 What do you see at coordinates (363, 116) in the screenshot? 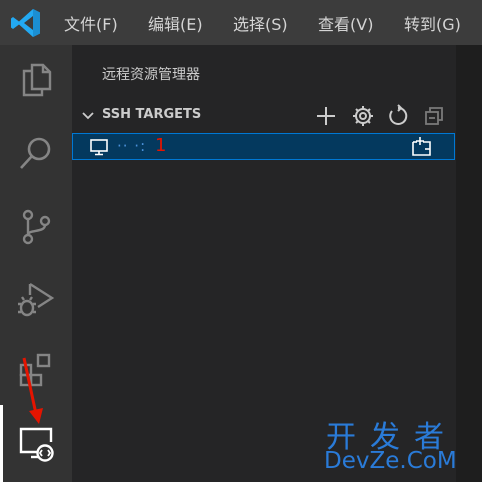
I see `gear-icon` at bounding box center [363, 116].